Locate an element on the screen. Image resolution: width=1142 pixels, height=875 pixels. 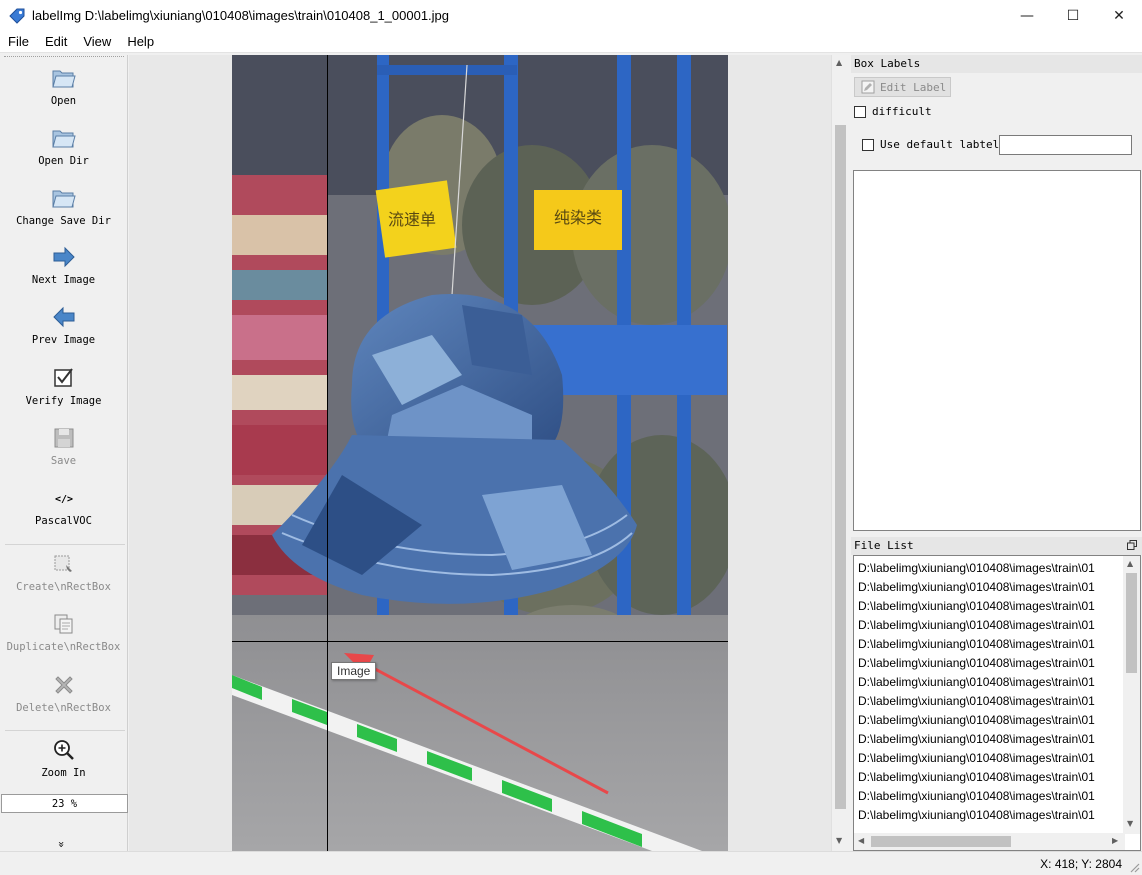
verify-image-button: Verify Image is located at coordinates (63, 386).